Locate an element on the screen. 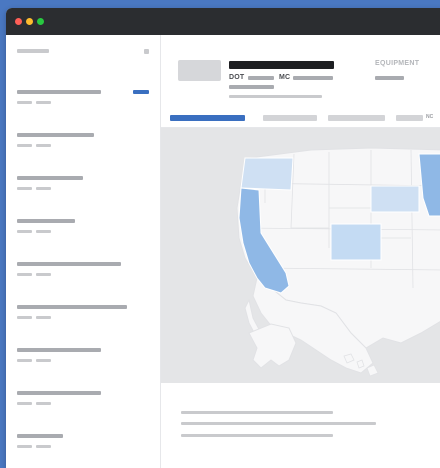 The height and width of the screenshot is (468, 440). minimize-button is located at coordinates (29, 21).